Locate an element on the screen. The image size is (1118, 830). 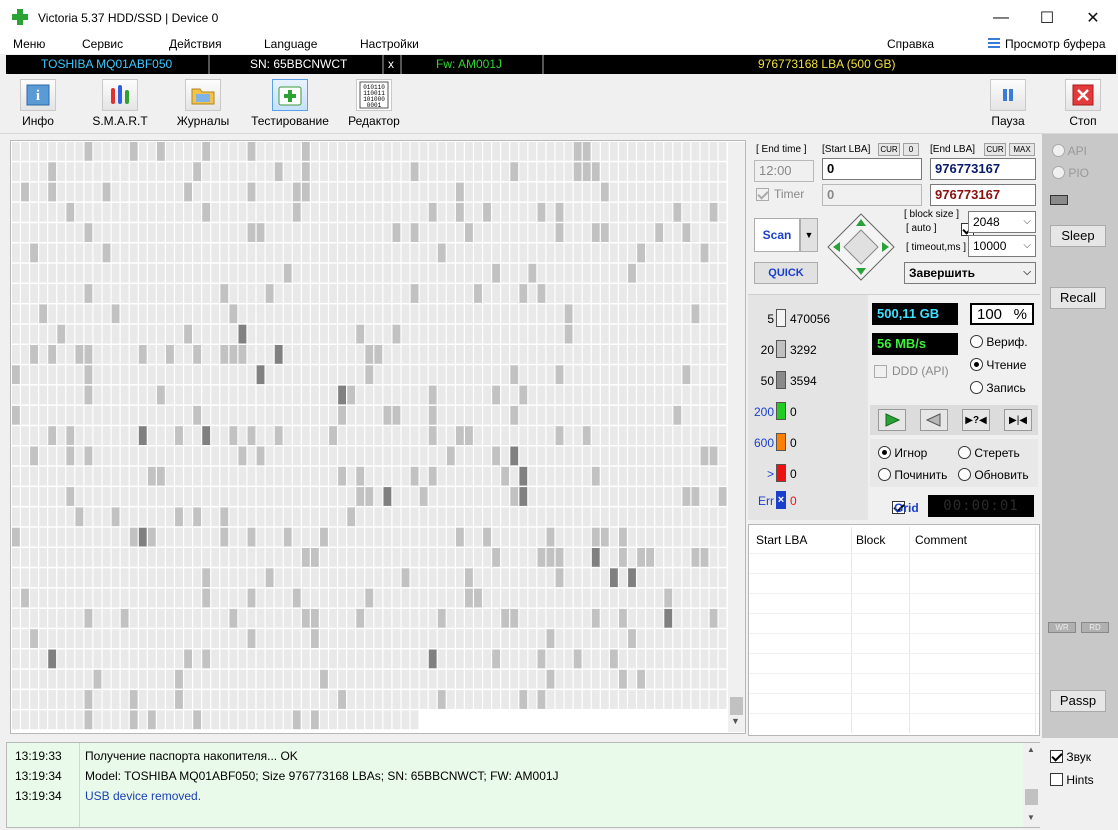
butterfly-icon: ▶|◀ is located at coordinates (1018, 420).